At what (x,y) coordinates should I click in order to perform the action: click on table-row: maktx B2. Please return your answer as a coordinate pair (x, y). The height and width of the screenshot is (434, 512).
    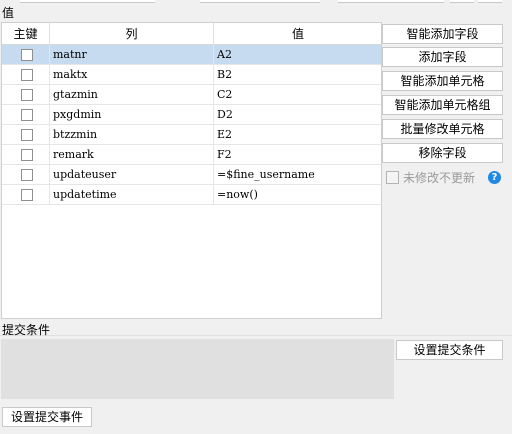
    Looking at the image, I should click on (191, 75).